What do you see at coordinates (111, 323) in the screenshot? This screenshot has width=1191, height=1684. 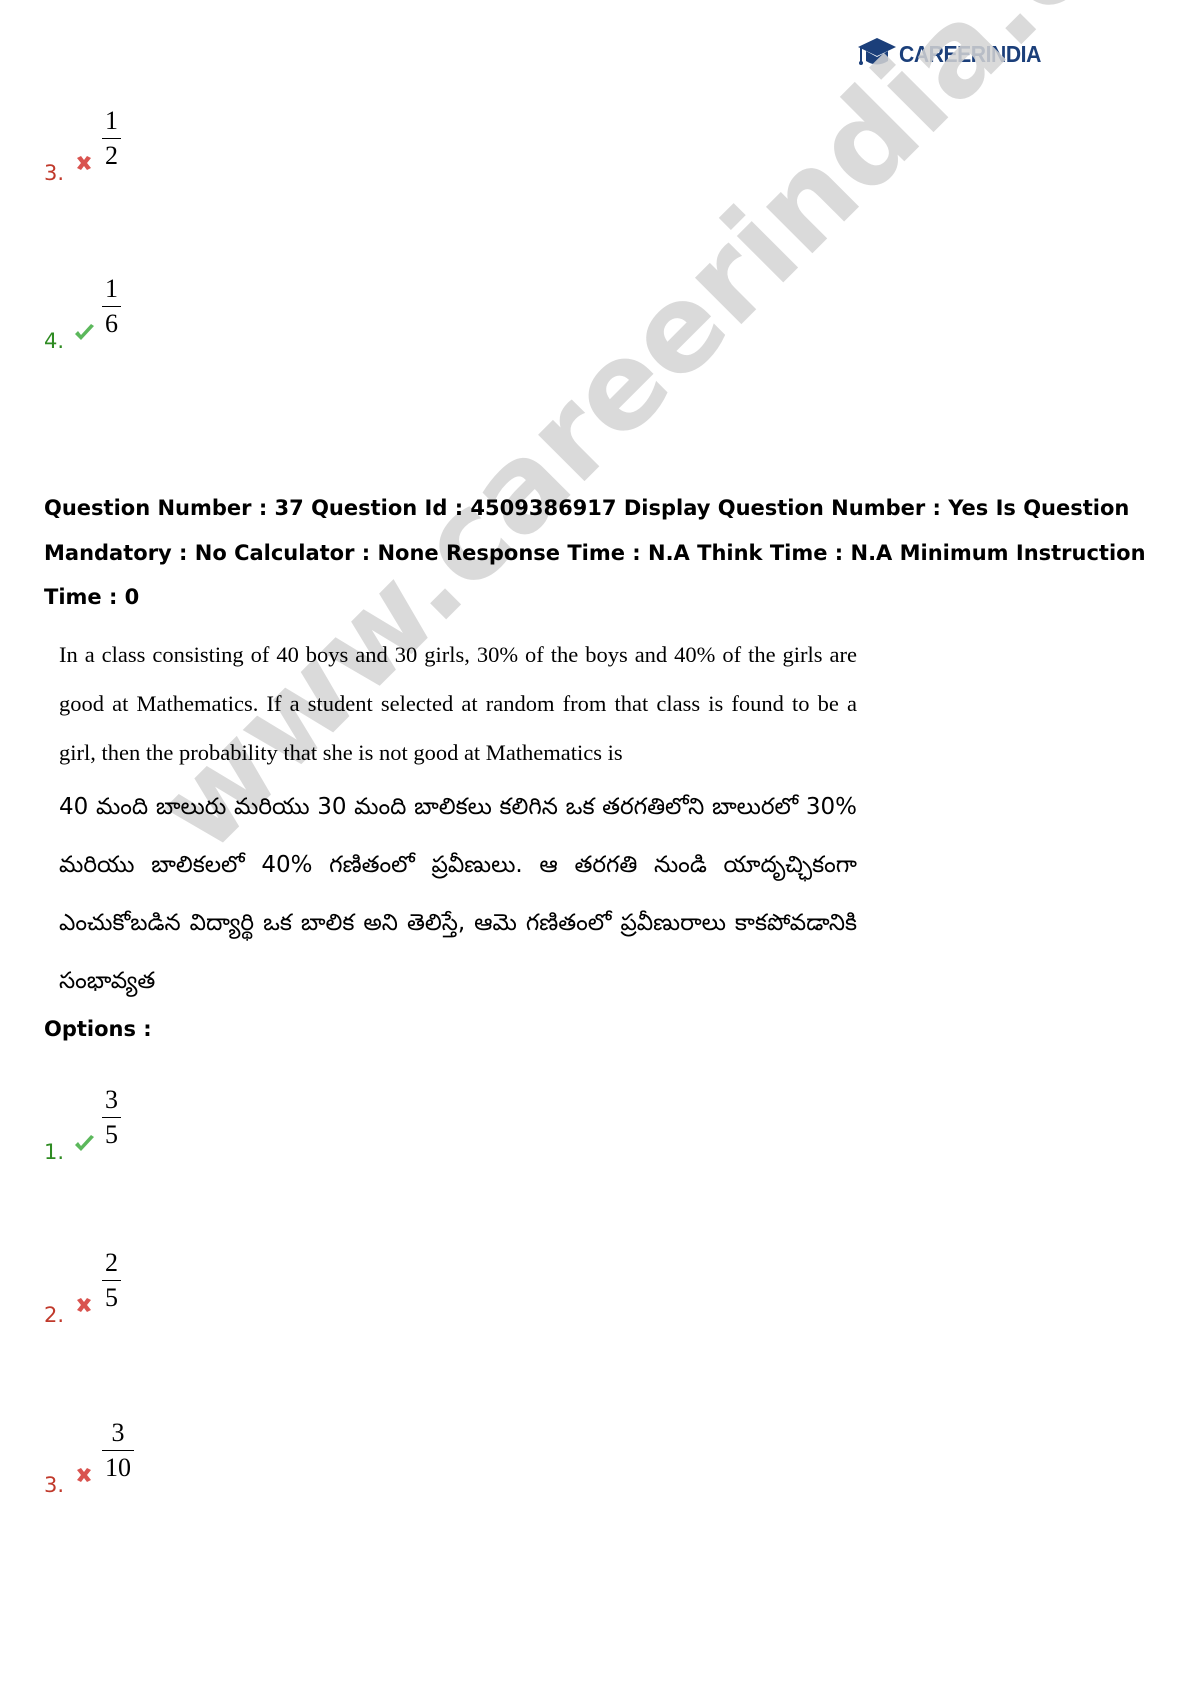 I see `denominator: 6` at bounding box center [111, 323].